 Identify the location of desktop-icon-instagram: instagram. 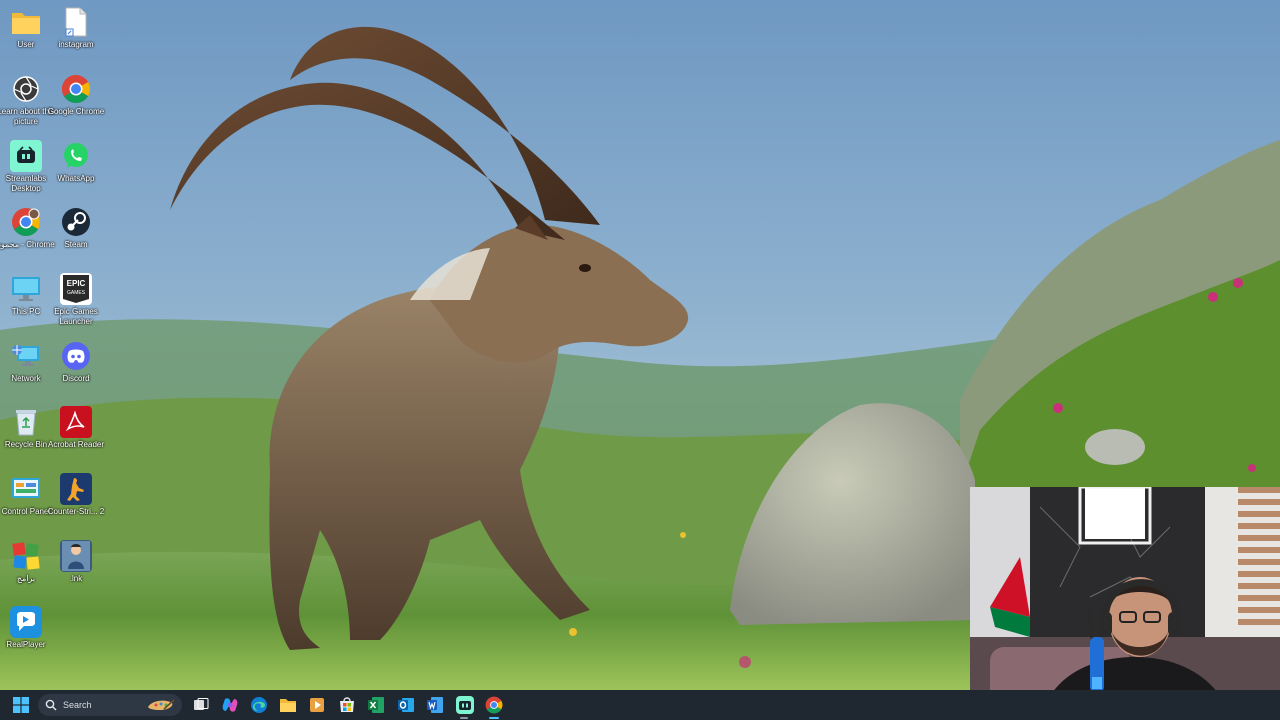
(76, 28).